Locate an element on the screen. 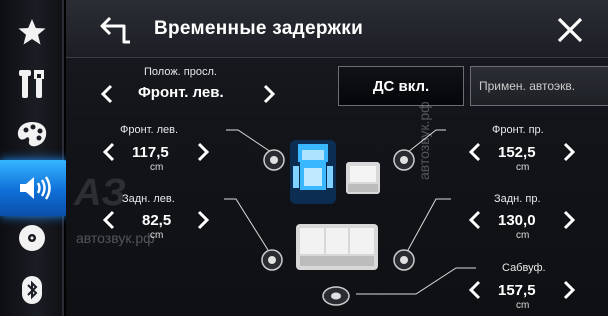  speaker-icon is located at coordinates (35, 188).